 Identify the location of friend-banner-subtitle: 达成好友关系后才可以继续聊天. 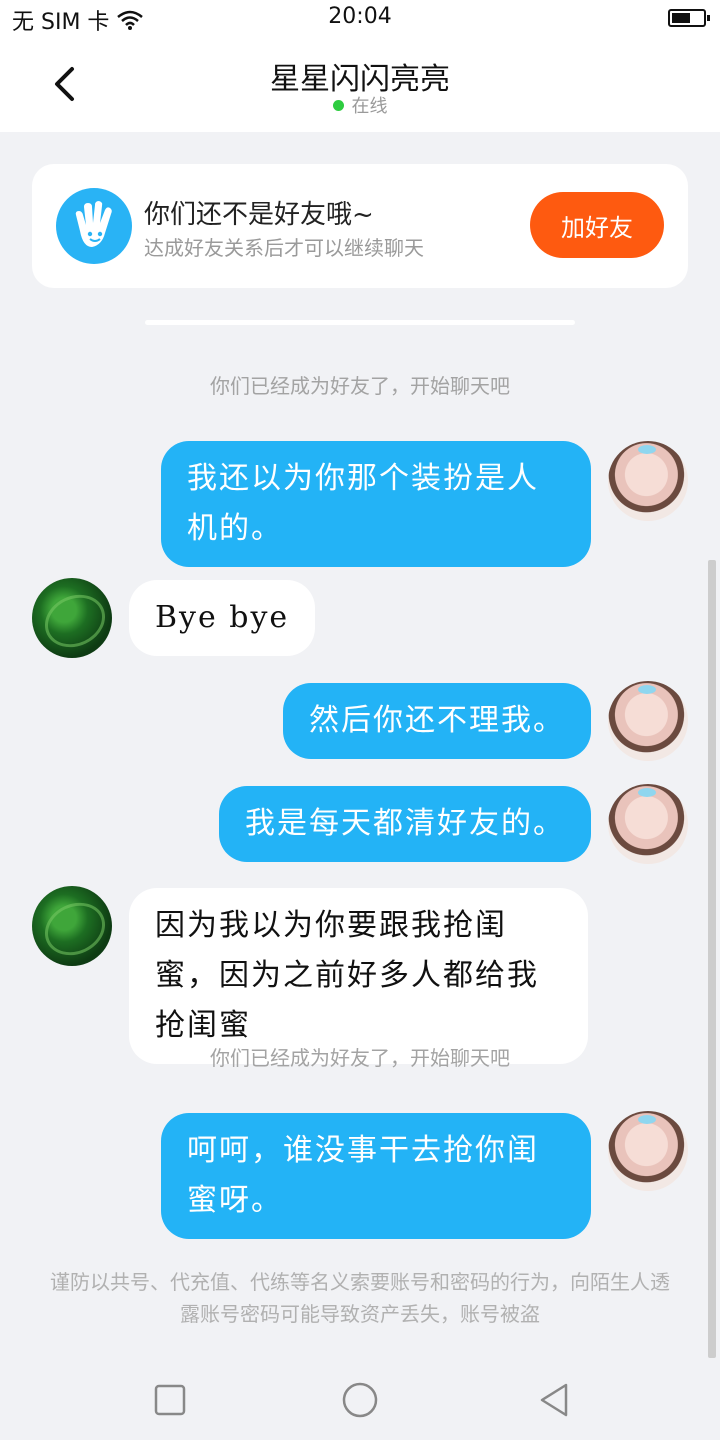
(284, 248).